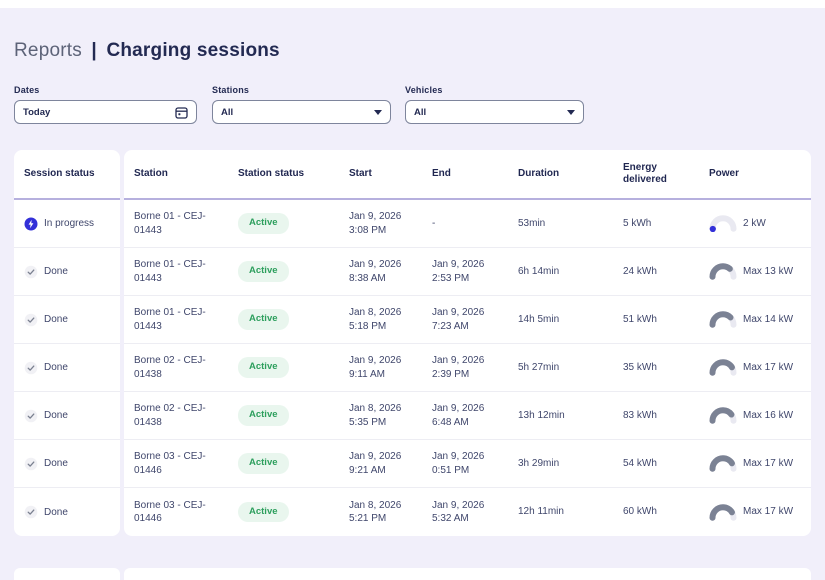 The height and width of the screenshot is (580, 825). What do you see at coordinates (640, 512) in the screenshot?
I see `energy-cell: 60 kWh` at bounding box center [640, 512].